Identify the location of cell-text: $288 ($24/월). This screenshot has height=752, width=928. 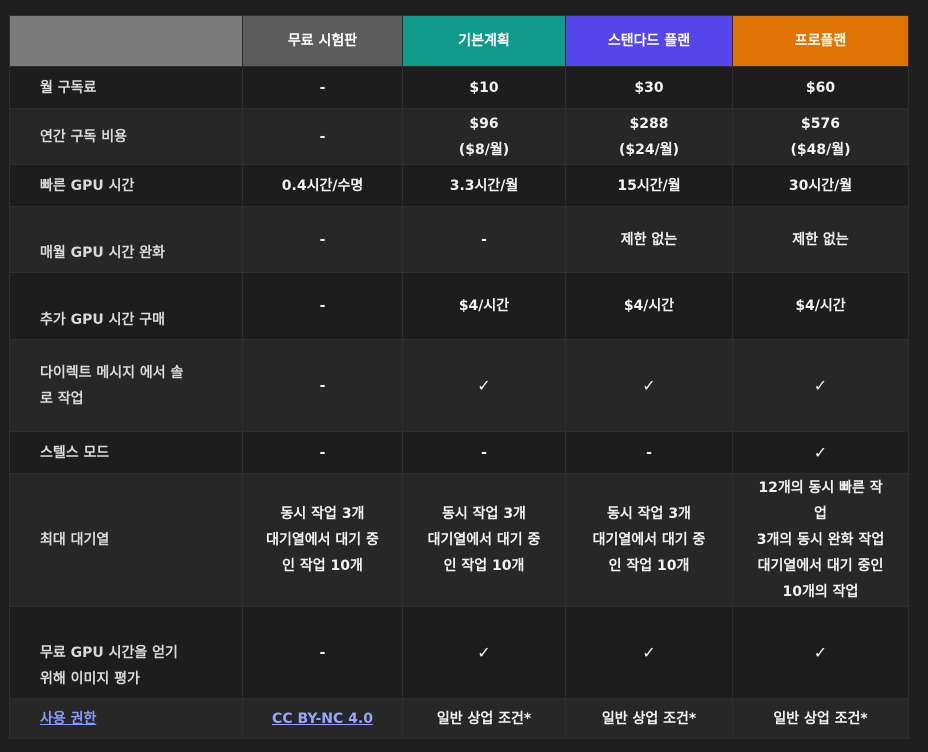
(648, 136).